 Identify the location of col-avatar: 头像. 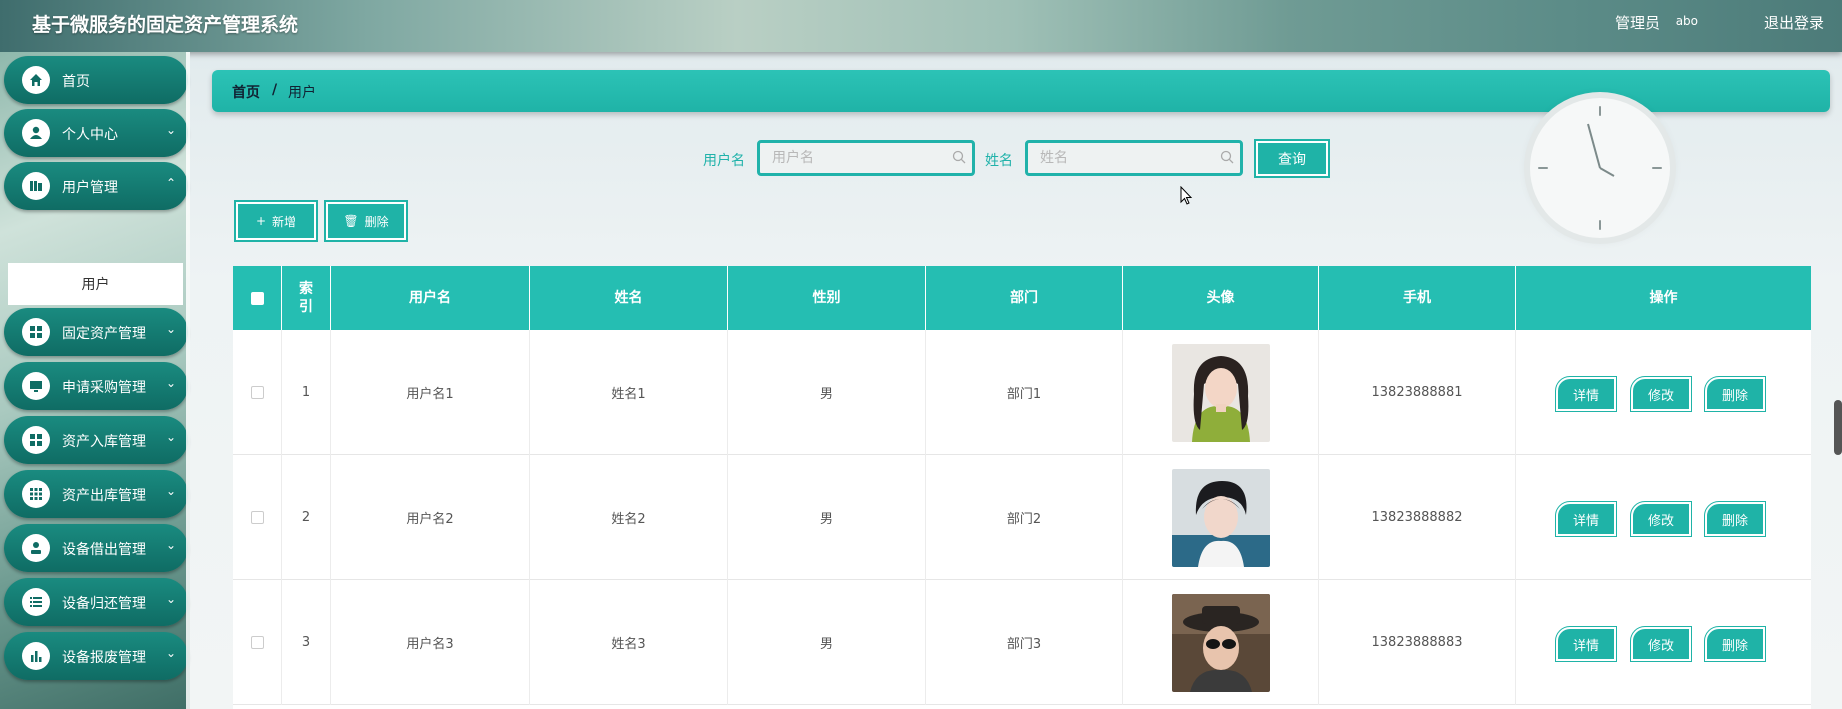
(1221, 298).